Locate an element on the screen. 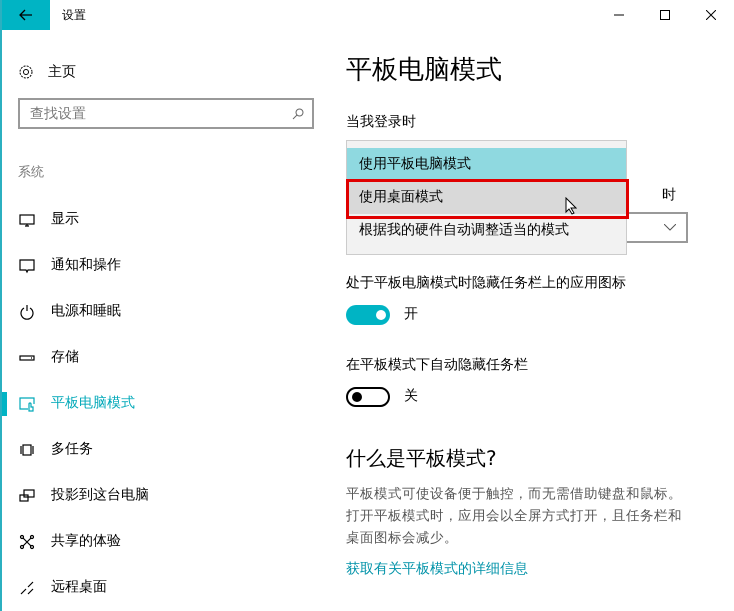 The height and width of the screenshot is (611, 734). field-label: 时 is located at coordinates (669, 195).